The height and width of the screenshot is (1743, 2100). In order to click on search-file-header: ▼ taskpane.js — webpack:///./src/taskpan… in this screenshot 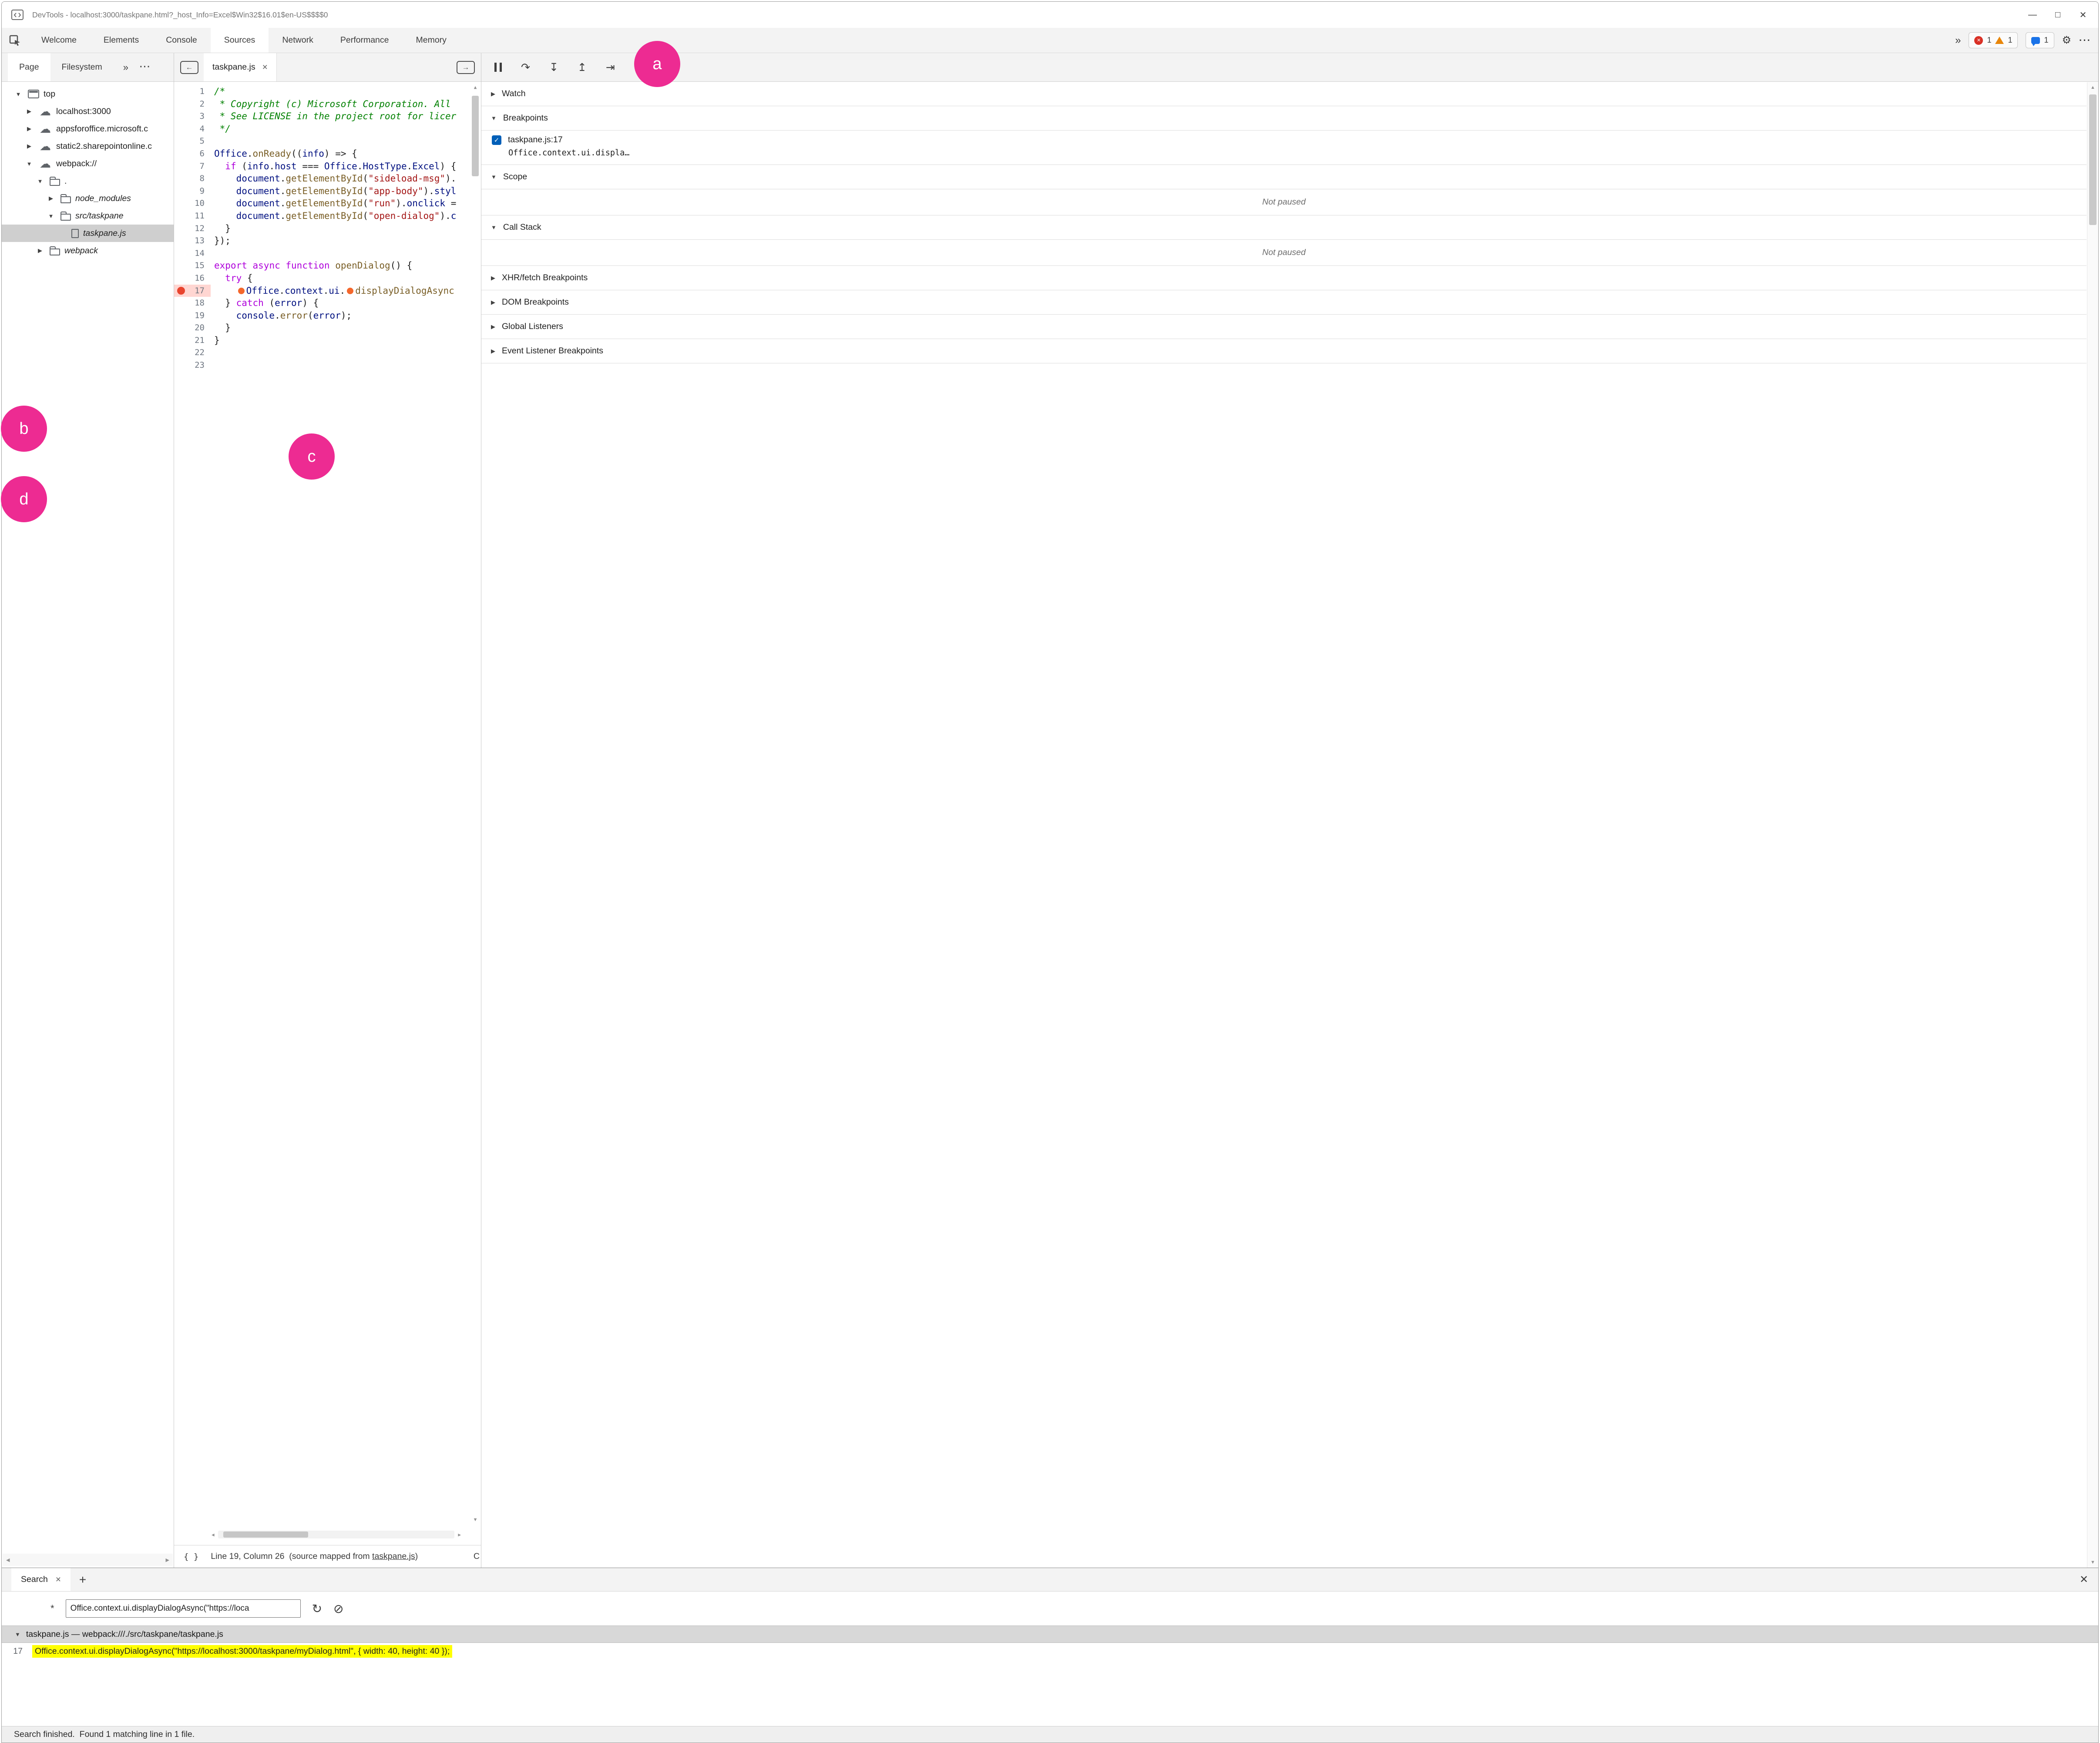, I will do `click(1050, 1634)`.